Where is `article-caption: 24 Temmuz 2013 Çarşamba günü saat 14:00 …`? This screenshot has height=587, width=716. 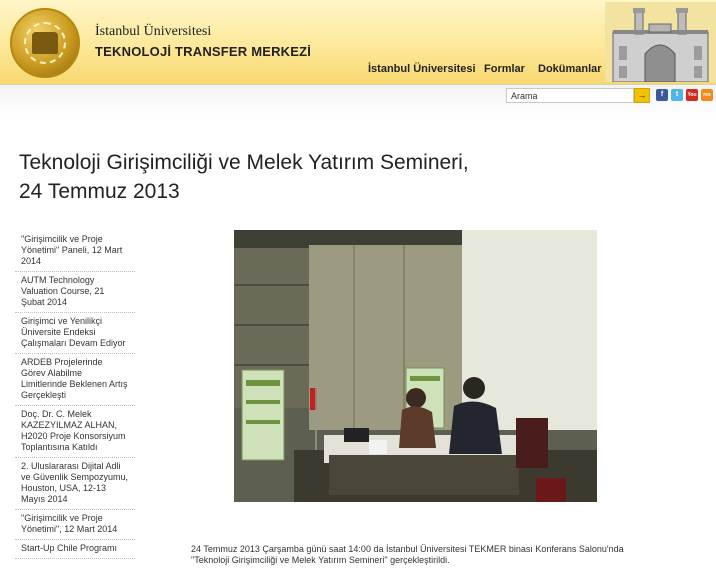
article-caption: 24 Temmuz 2013 Çarşamba günü saat 14:00 … is located at coordinates (407, 554).